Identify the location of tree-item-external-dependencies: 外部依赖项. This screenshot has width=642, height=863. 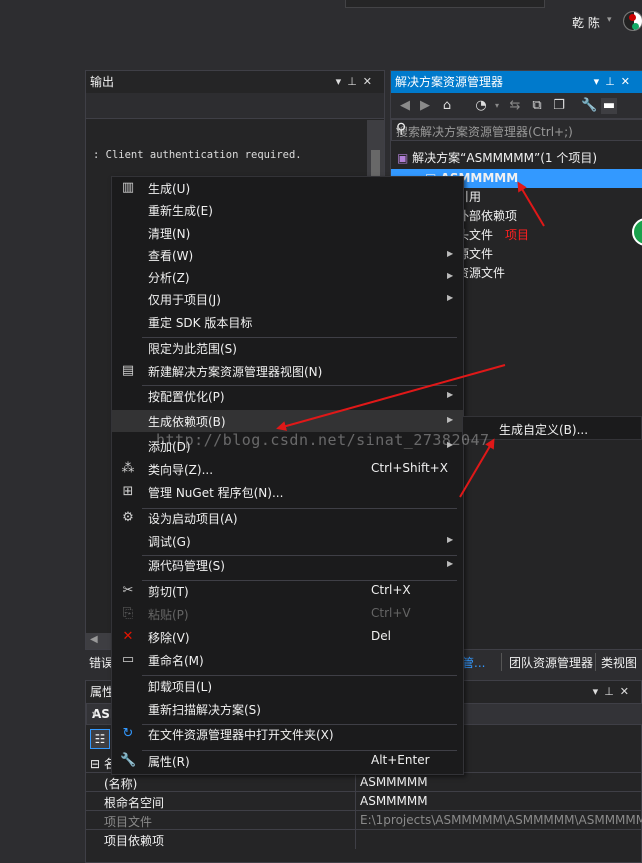
(487, 216).